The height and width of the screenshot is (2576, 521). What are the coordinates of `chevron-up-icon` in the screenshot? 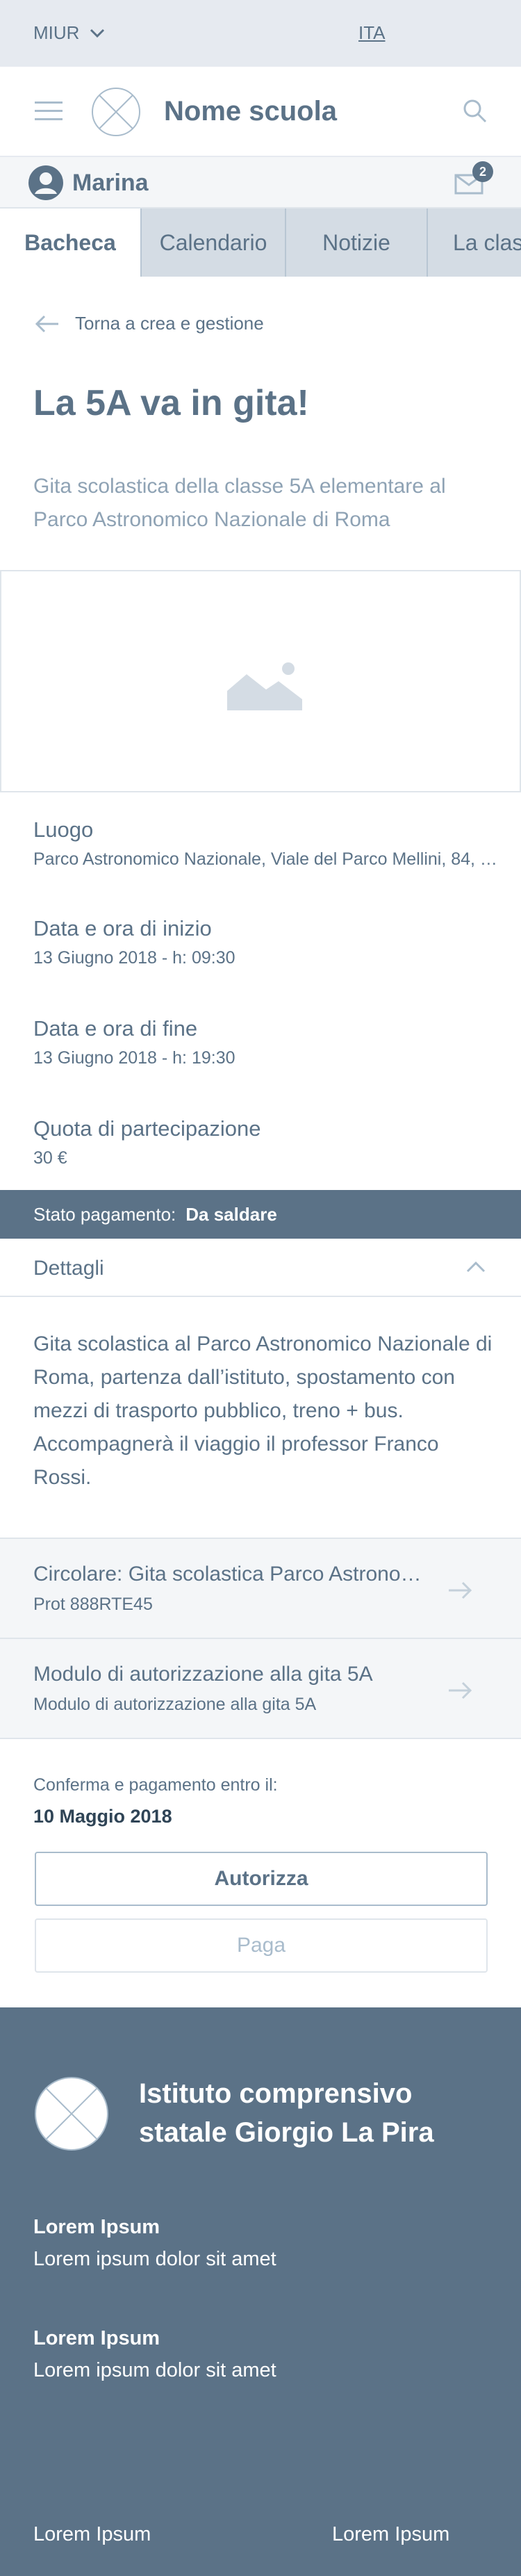 It's located at (476, 1267).